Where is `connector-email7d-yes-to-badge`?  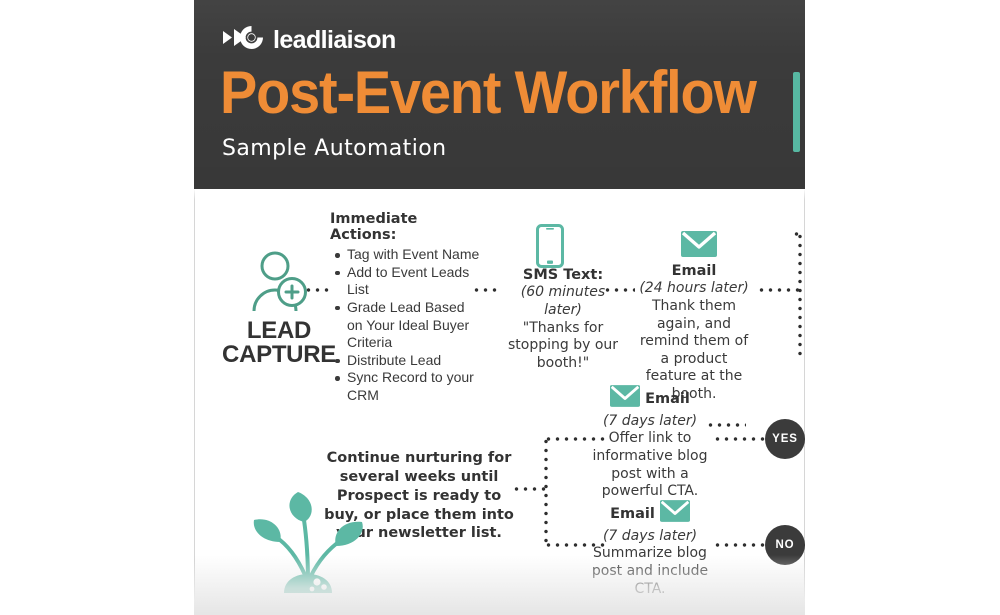 connector-email7d-yes-to-badge is located at coordinates (740, 439).